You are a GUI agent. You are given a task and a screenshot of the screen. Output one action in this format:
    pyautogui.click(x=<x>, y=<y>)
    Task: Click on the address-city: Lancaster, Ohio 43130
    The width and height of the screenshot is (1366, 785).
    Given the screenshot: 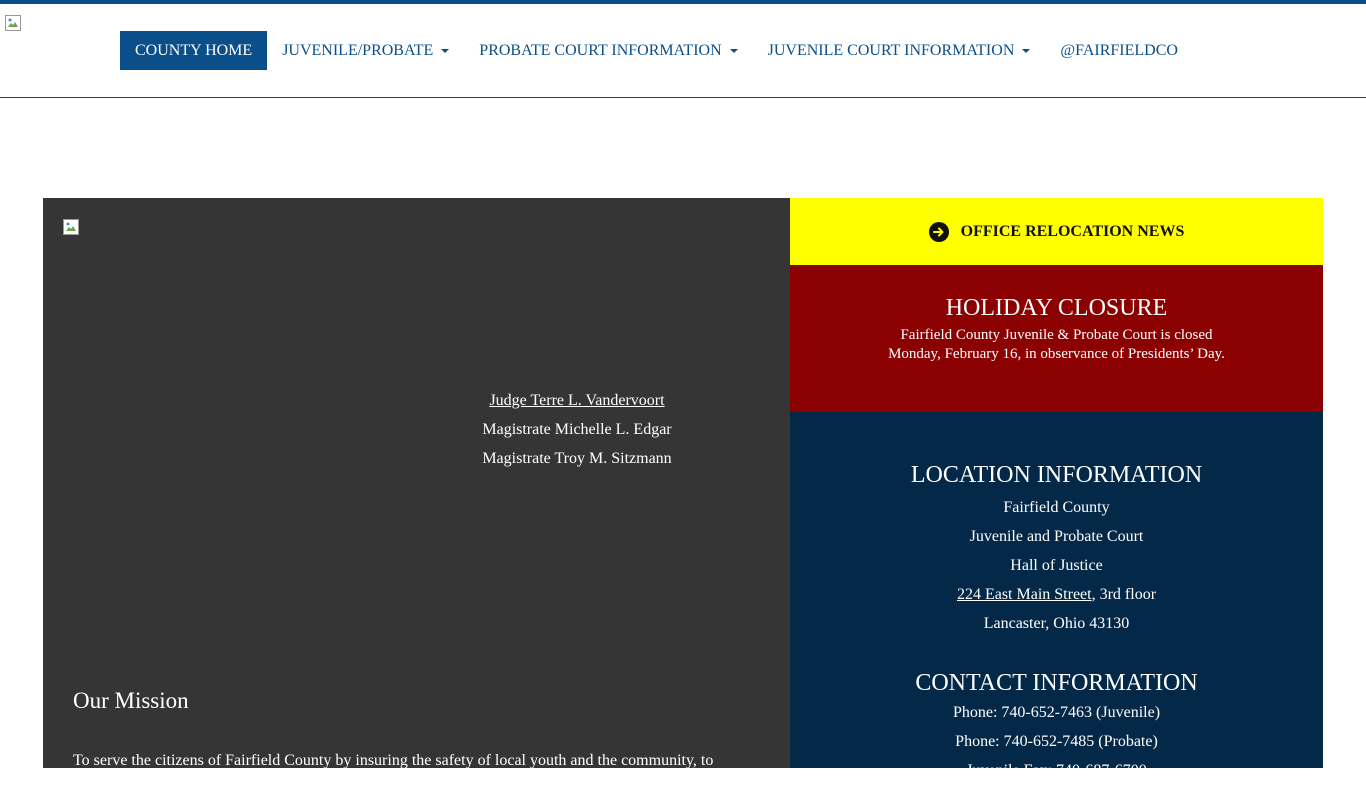 What is the action you would take?
    pyautogui.click(x=1056, y=623)
    